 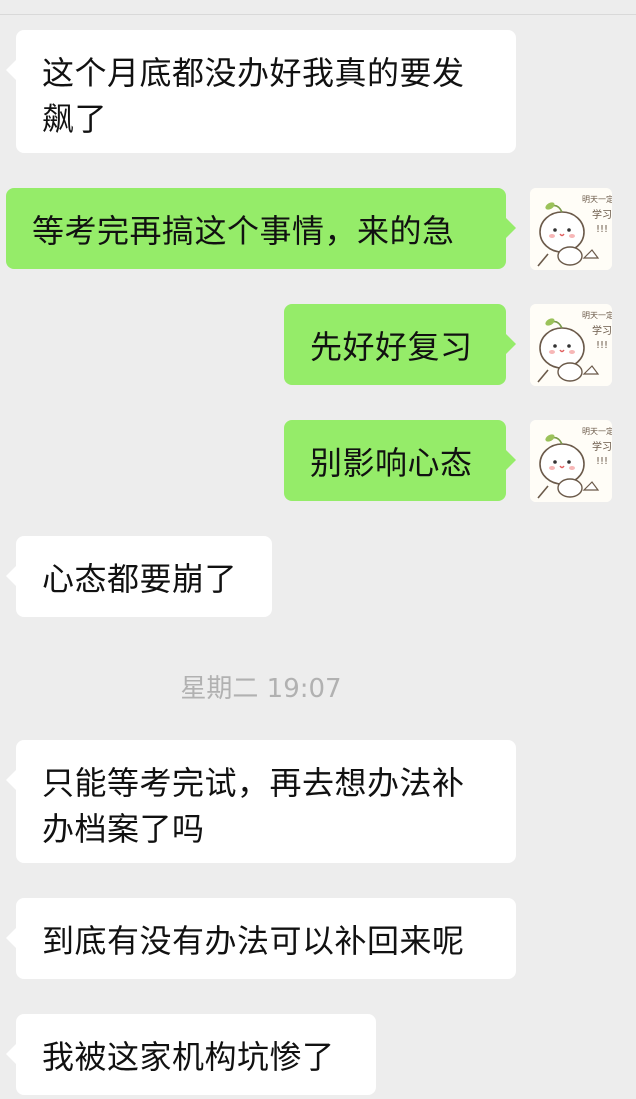 I want to click on message-text: 只能等考完试，再去想办法补办档案了吗, so click(x=253, y=806).